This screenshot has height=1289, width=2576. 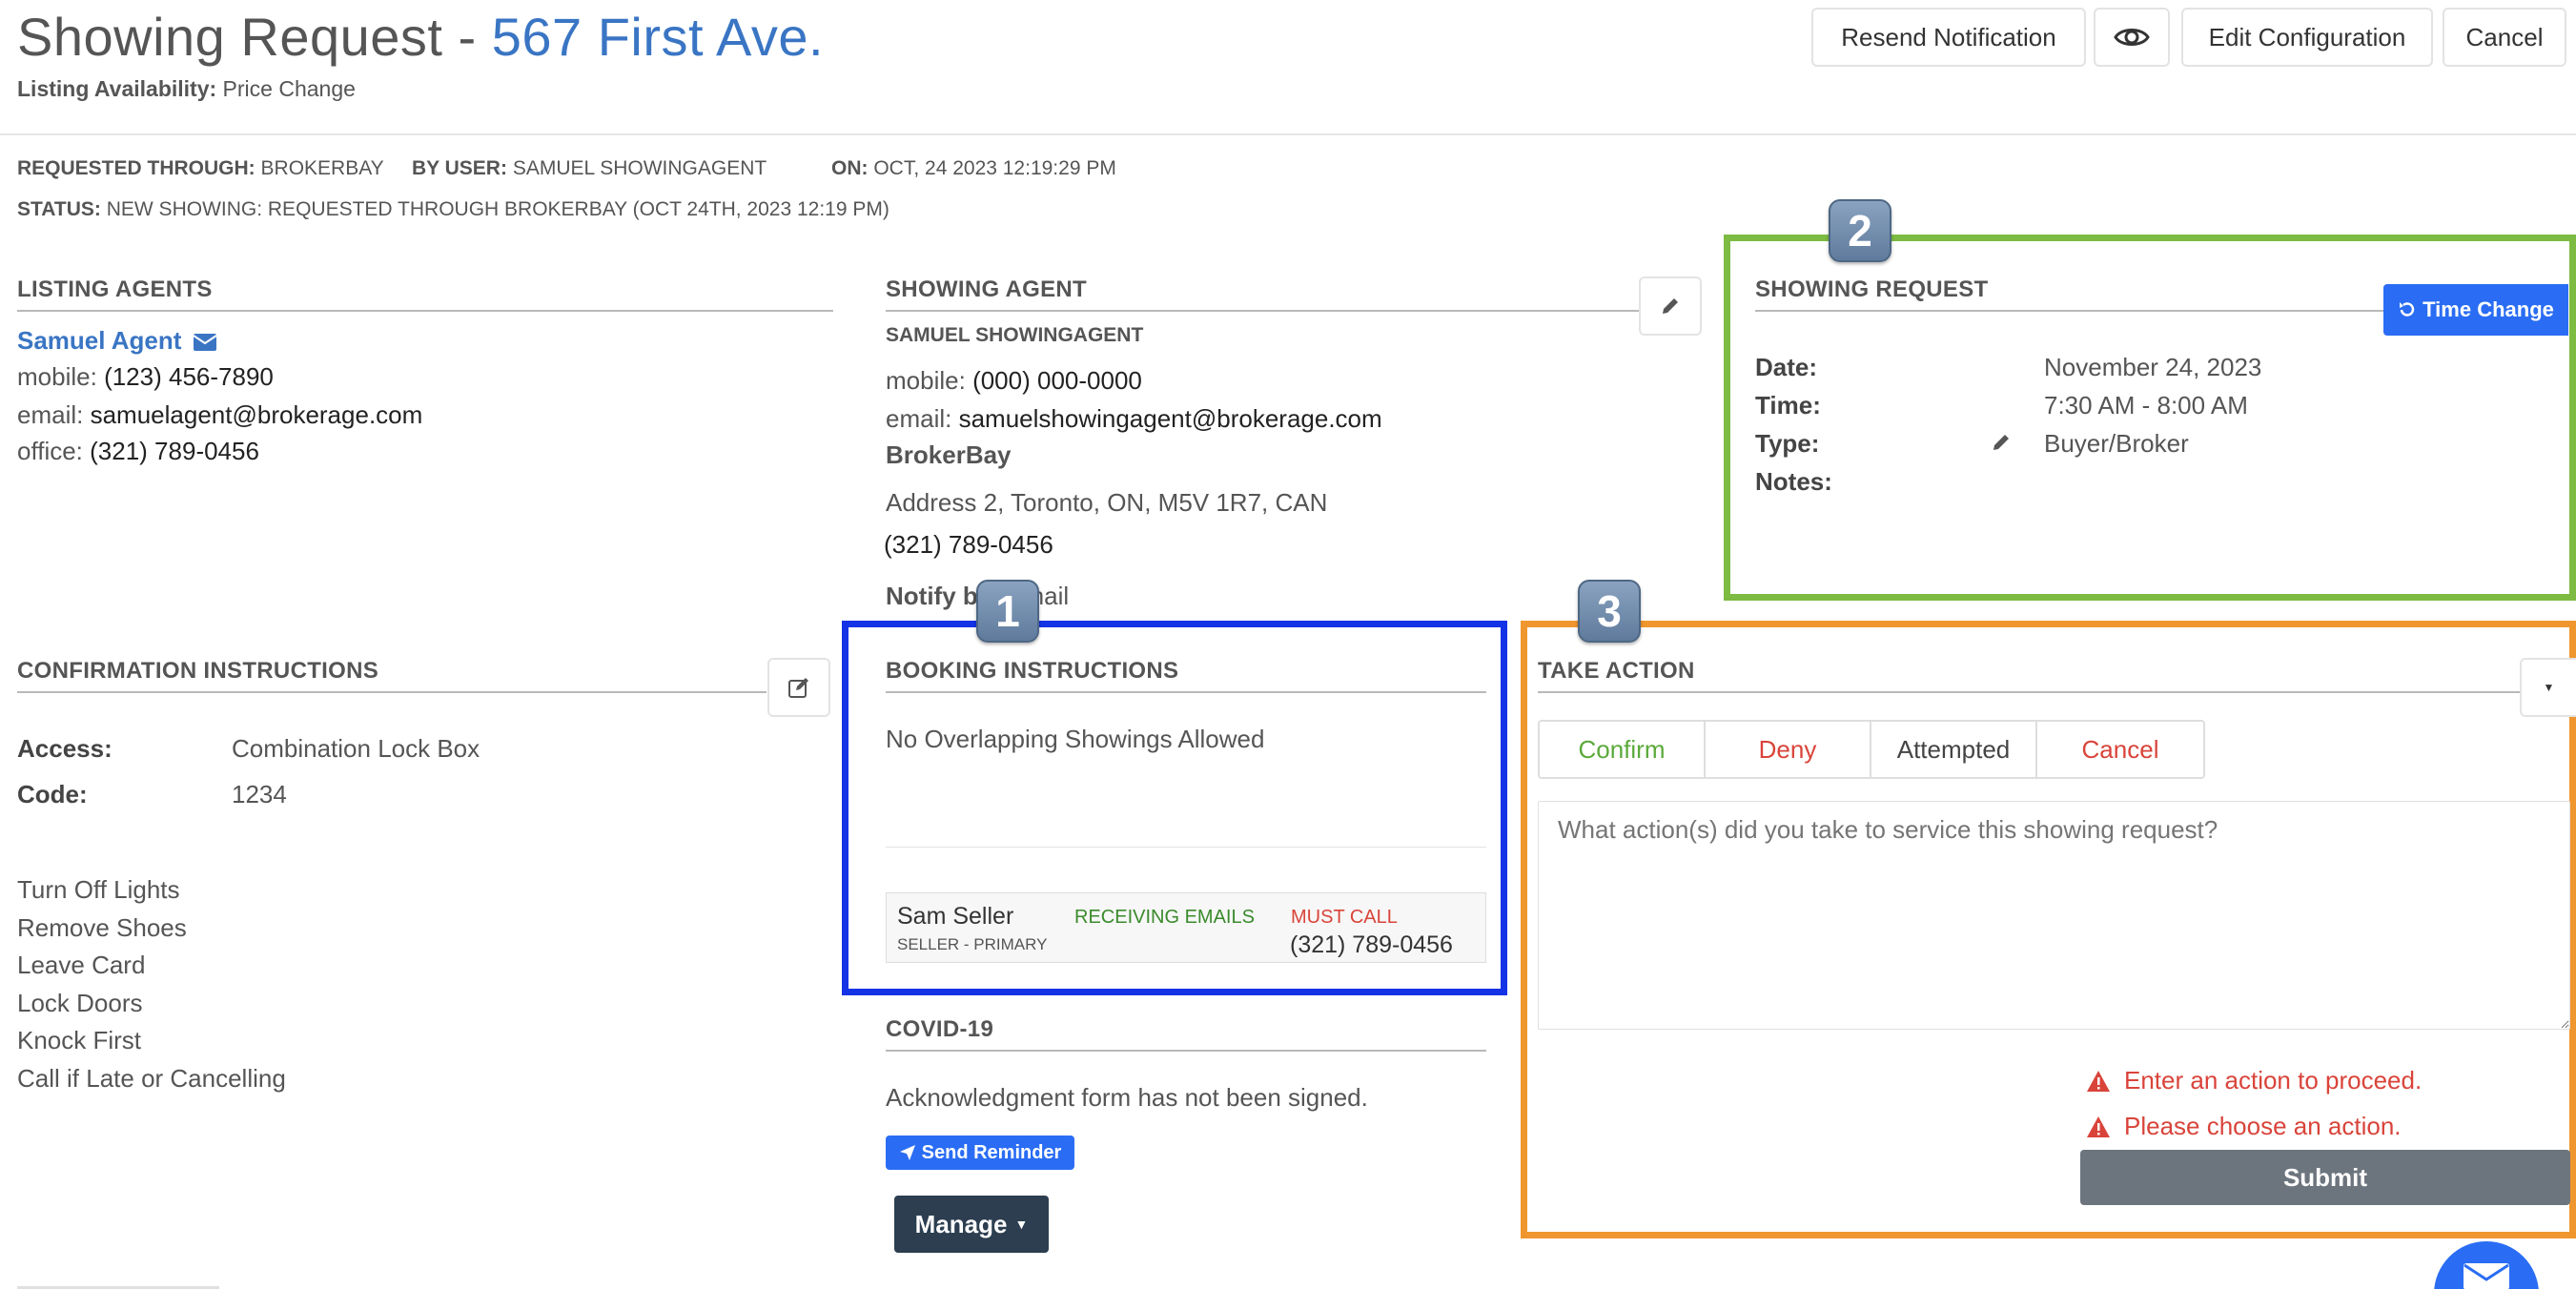 What do you see at coordinates (2488, 309) in the screenshot?
I see `time-change-label: Time Change` at bounding box center [2488, 309].